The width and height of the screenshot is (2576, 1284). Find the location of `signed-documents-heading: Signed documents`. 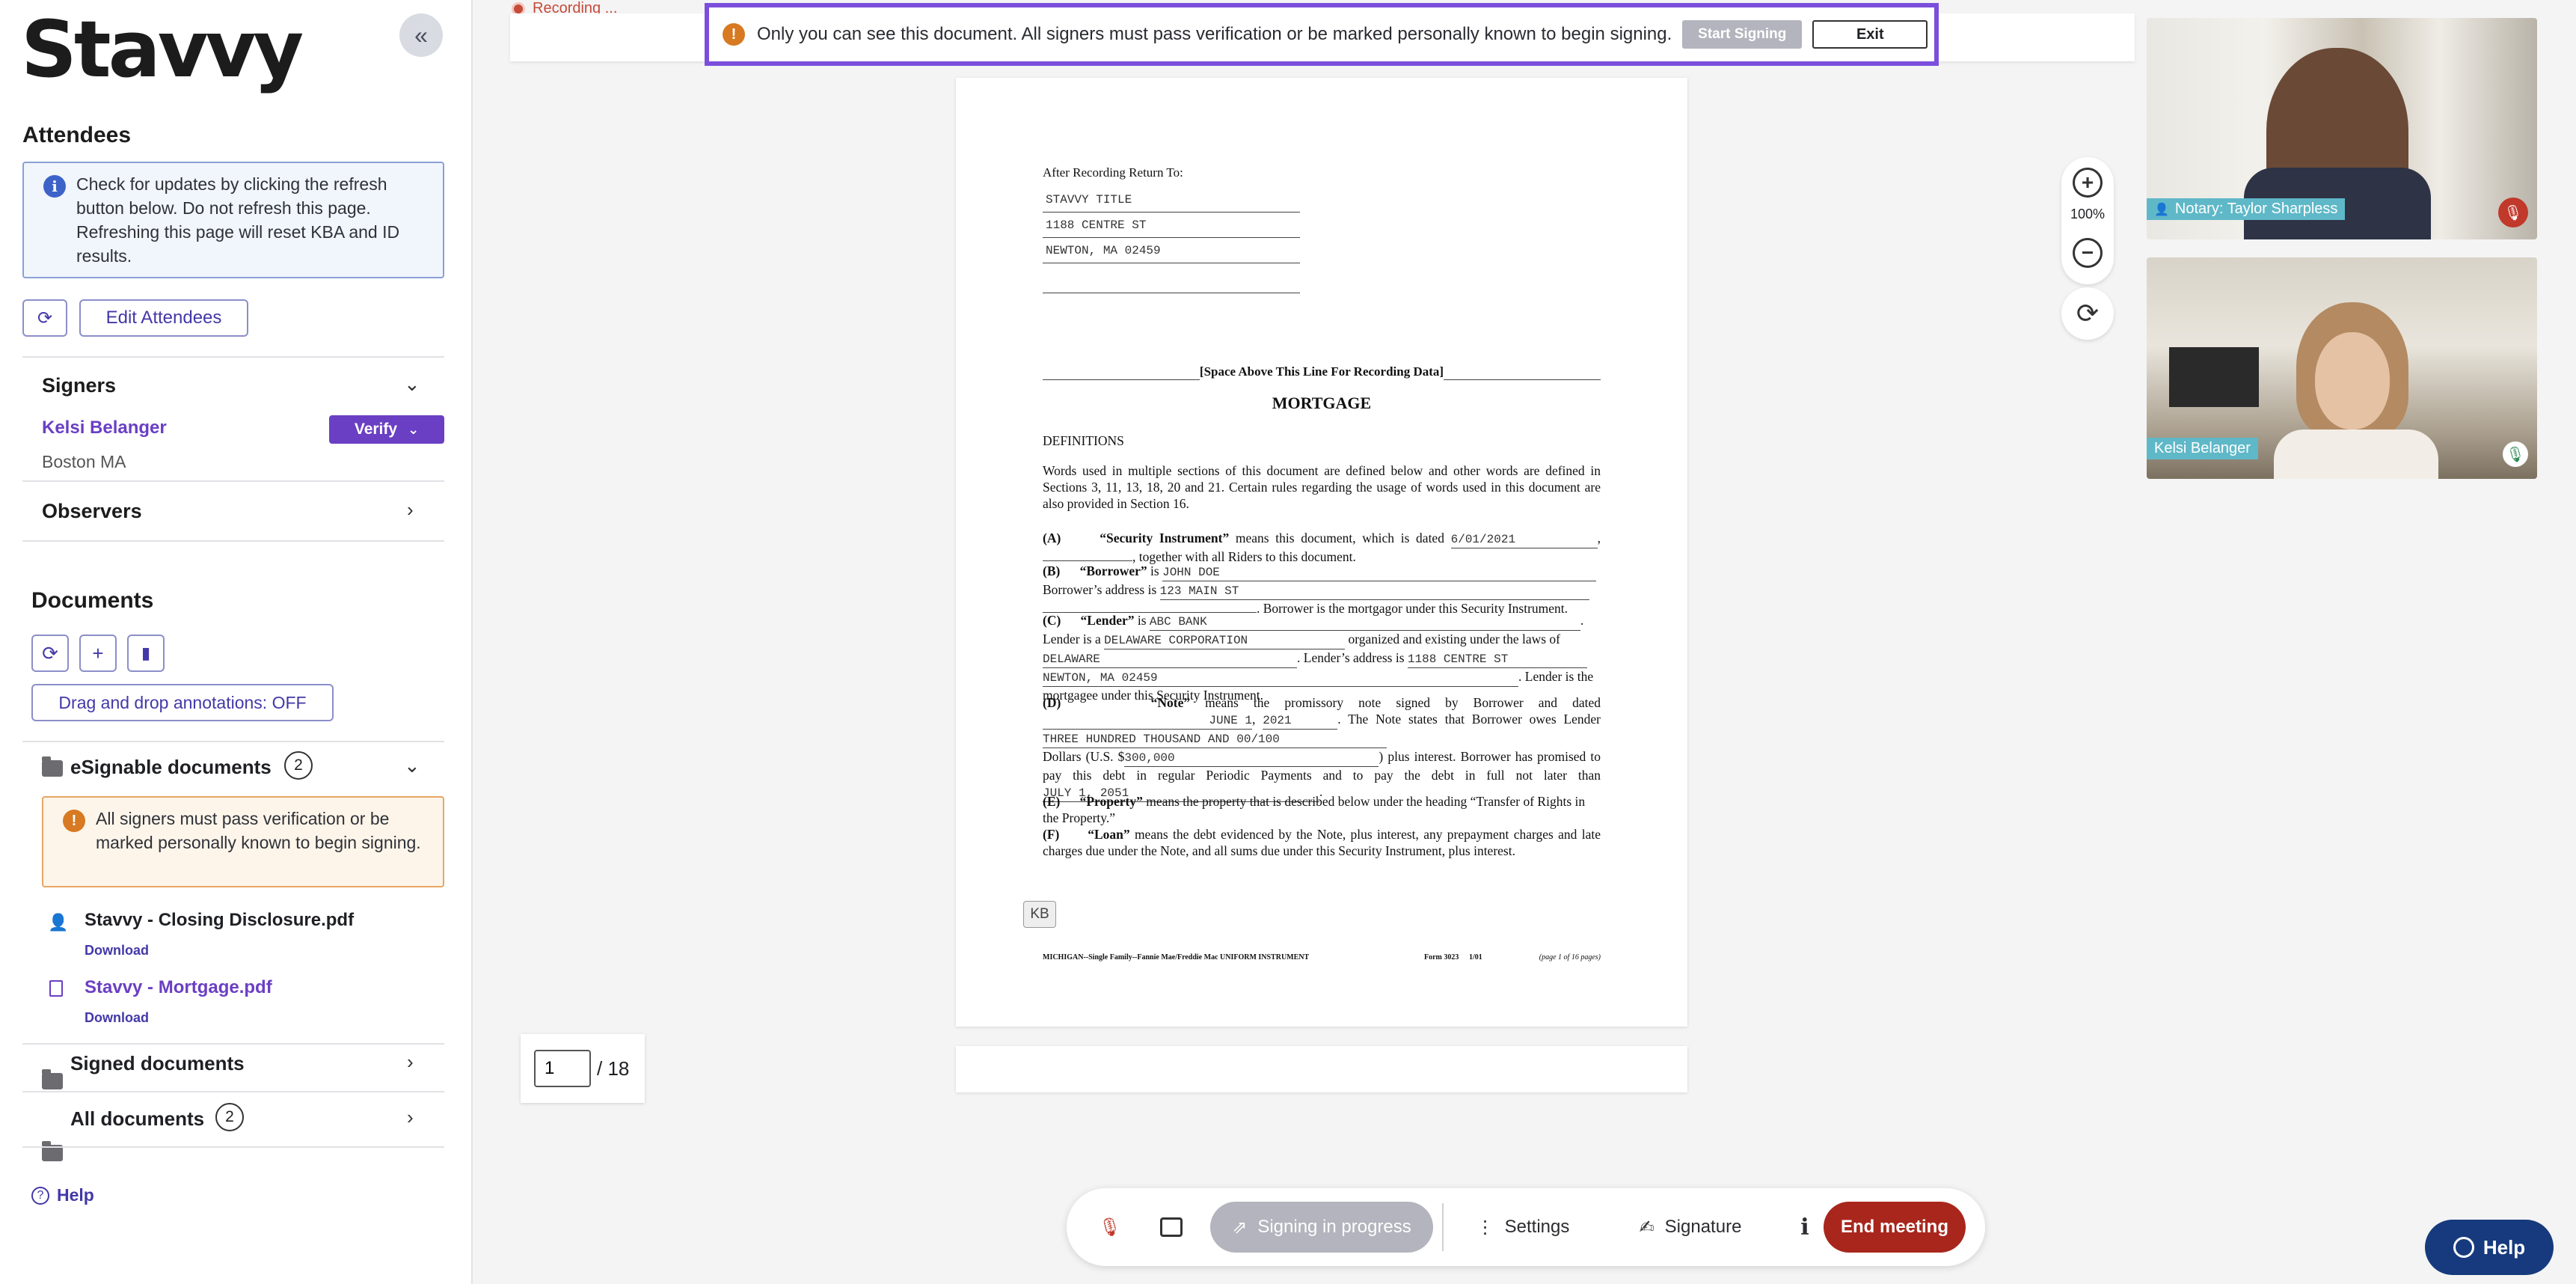

signed-documents-heading: Signed documents is located at coordinates (157, 1063).